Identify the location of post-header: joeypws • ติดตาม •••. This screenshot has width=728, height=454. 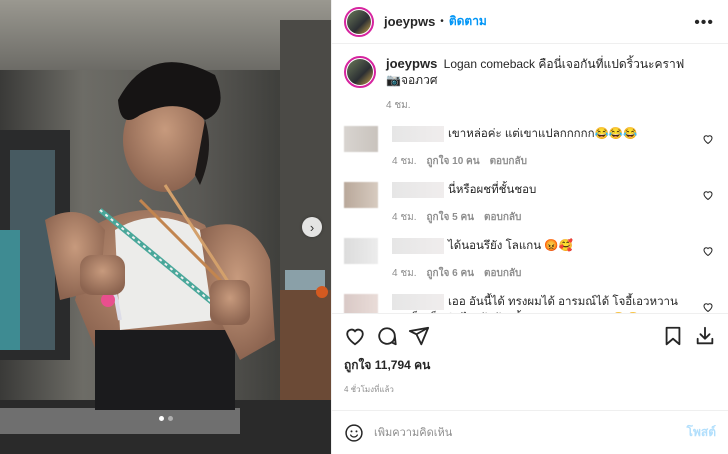
(530, 22).